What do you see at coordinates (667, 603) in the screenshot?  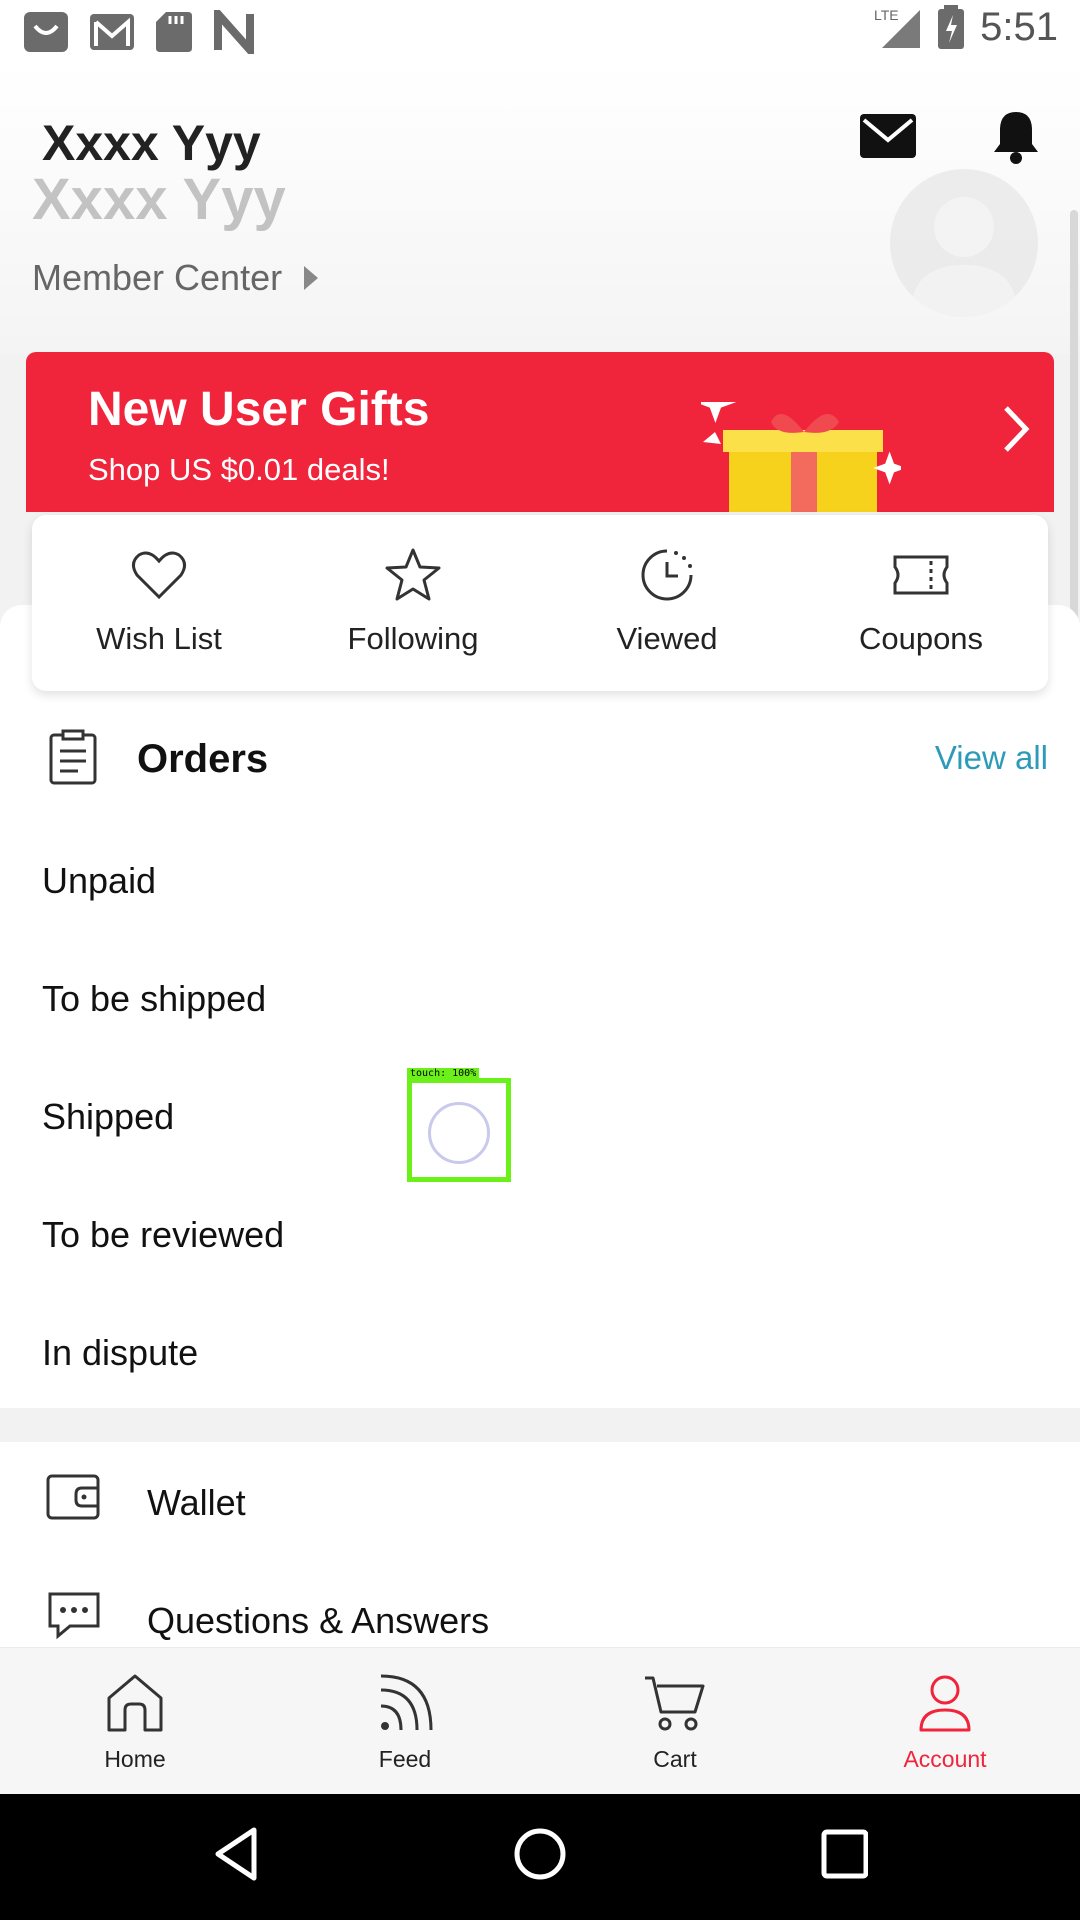 I see `viewed-button: Viewed` at bounding box center [667, 603].